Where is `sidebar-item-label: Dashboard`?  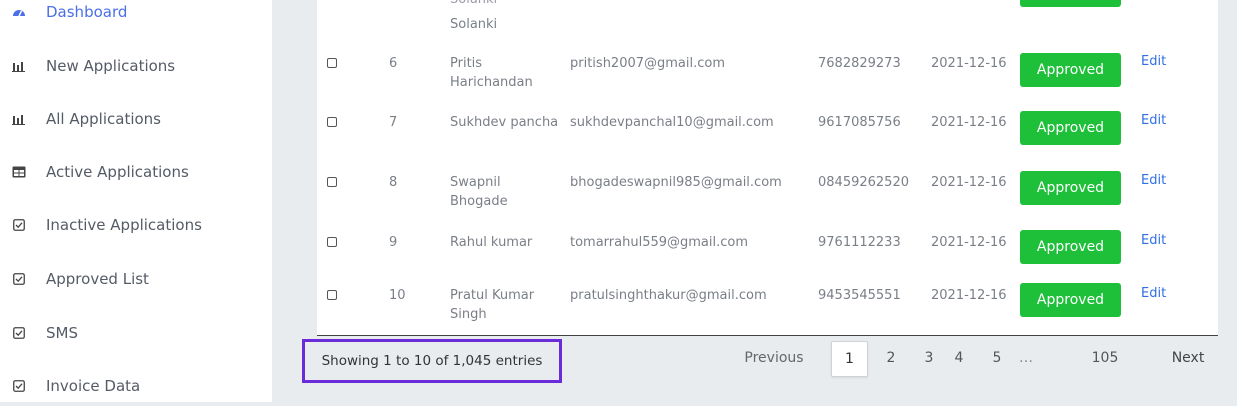 sidebar-item-label: Dashboard is located at coordinates (87, 12).